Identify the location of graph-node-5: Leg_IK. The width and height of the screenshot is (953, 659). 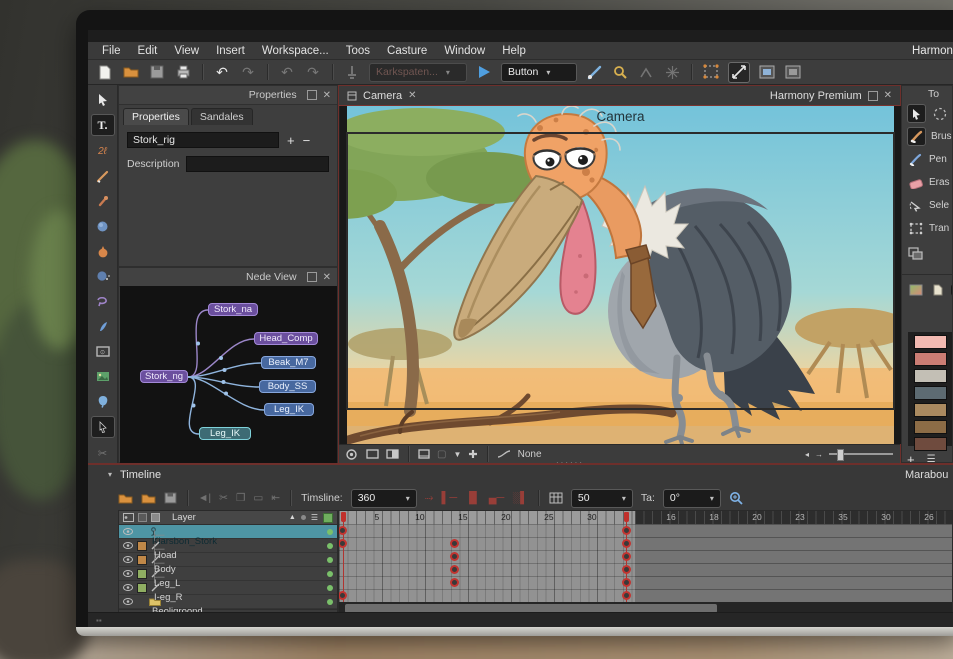
(289, 409).